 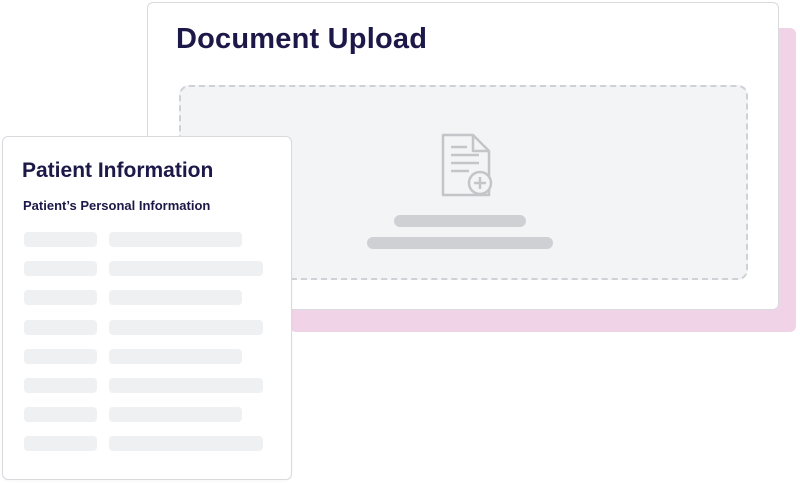 I want to click on patient-information-title: Patient Information, so click(x=118, y=170).